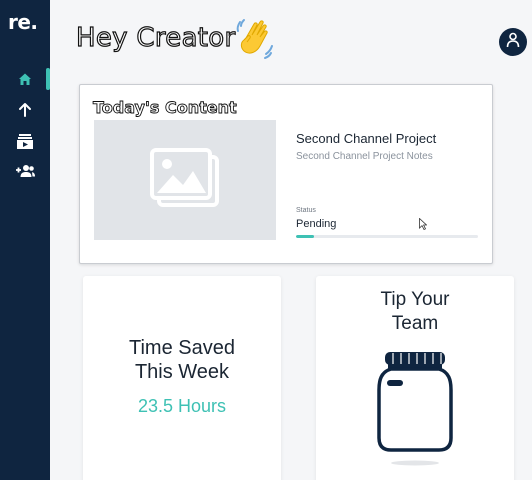 The height and width of the screenshot is (480, 532). I want to click on time-saved-value: 23.5 Hours, so click(182, 406).